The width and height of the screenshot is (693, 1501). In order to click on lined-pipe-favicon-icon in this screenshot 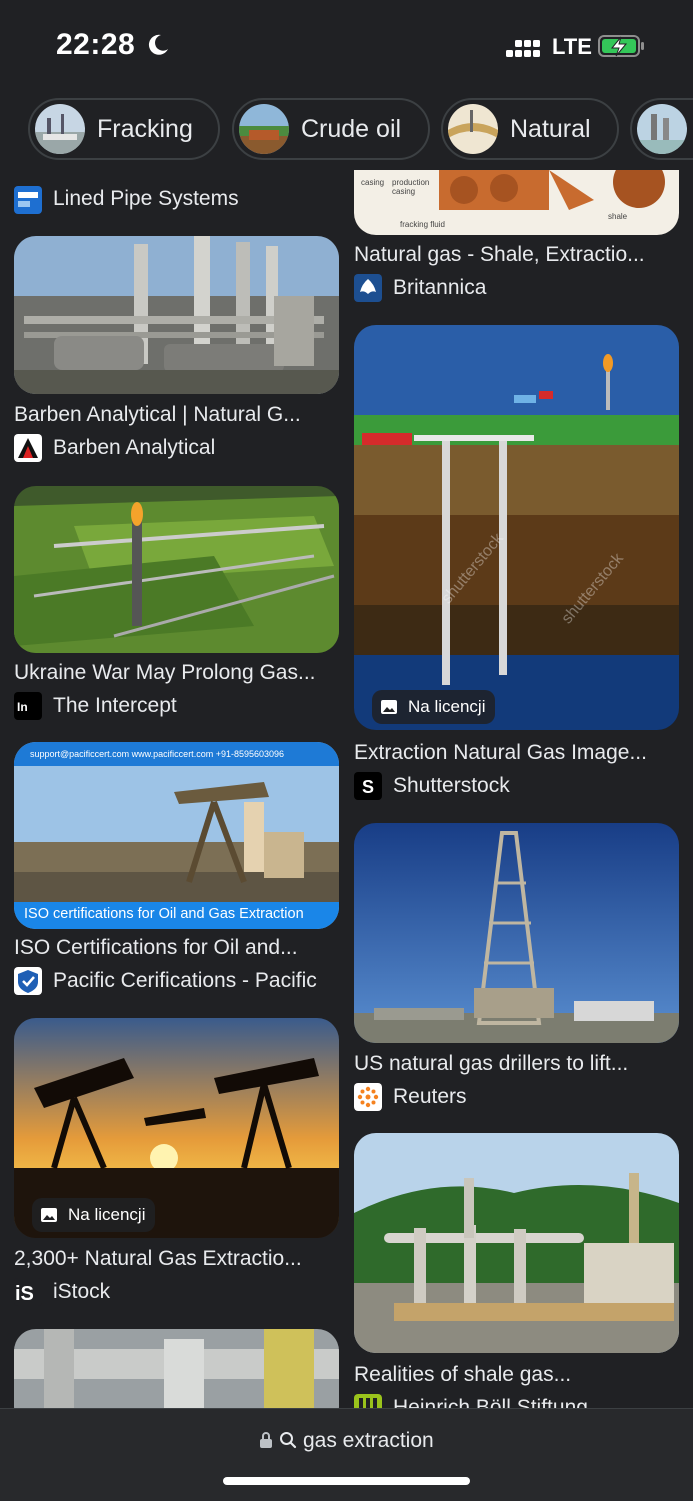, I will do `click(28, 200)`.